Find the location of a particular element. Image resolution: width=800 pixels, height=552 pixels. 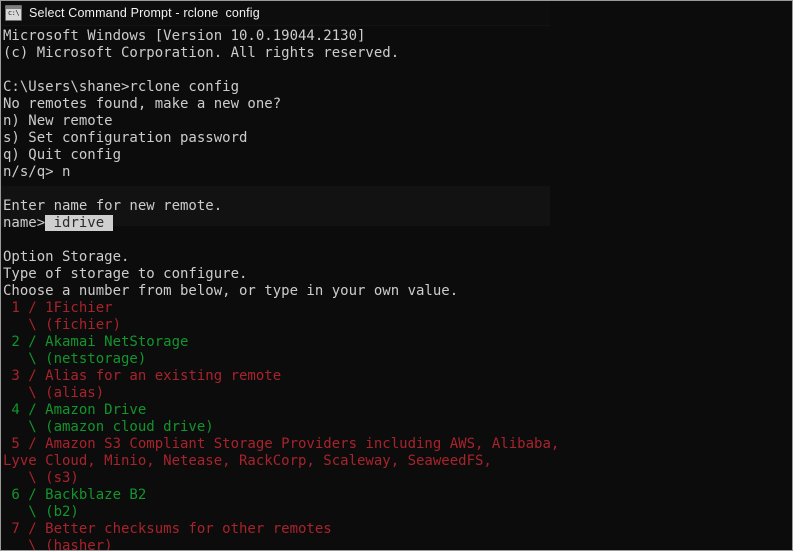

terminal-line: 7 / Better checksums for other remotes is located at coordinates (397, 529).